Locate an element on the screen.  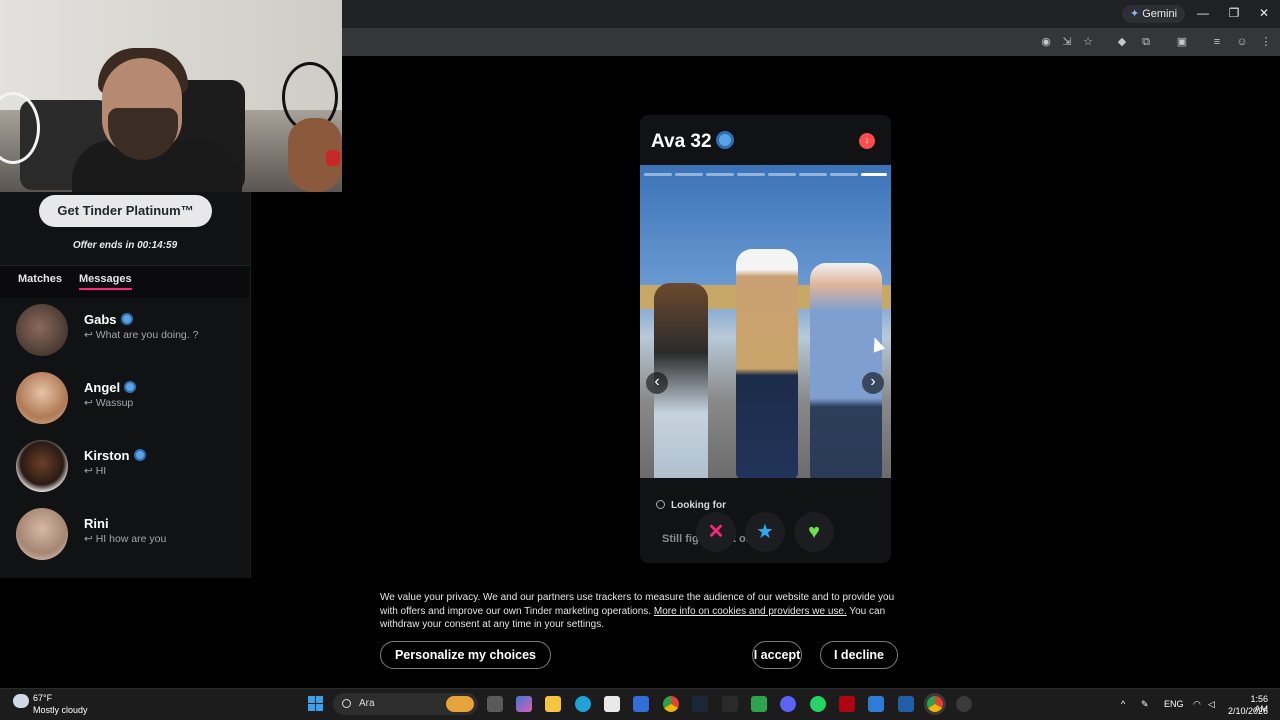
message-preview: ↩ HI how are you is located at coordinates (125, 539).